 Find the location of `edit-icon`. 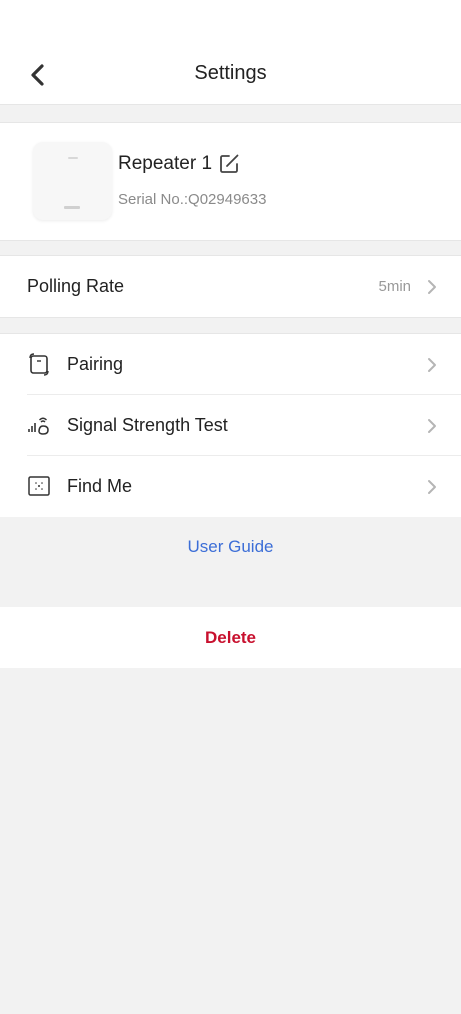

edit-icon is located at coordinates (229, 163).